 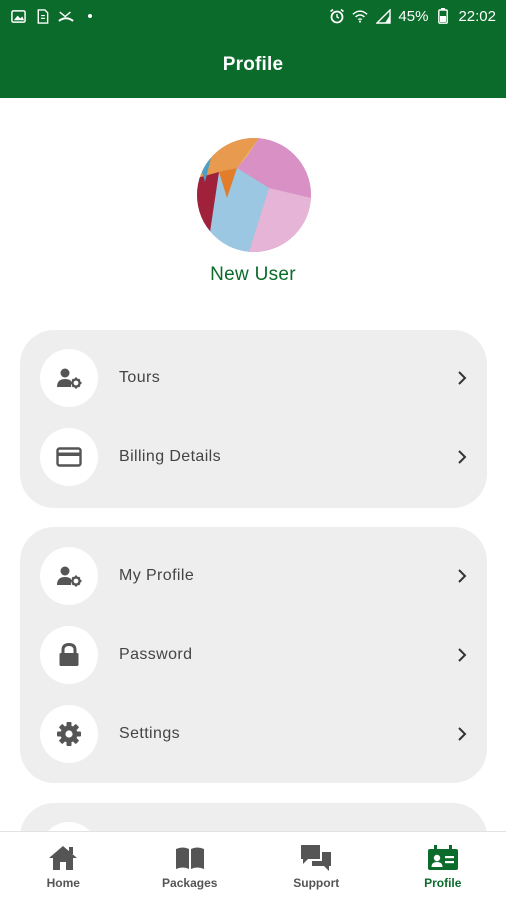 What do you see at coordinates (254, 195) in the screenshot?
I see `avatar` at bounding box center [254, 195].